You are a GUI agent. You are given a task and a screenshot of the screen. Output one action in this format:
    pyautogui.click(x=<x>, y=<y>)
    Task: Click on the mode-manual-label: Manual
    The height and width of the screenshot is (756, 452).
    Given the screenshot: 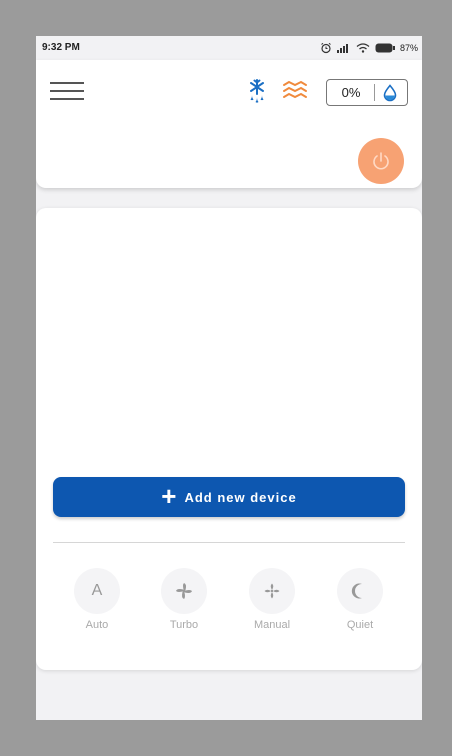 What is the action you would take?
    pyautogui.click(x=272, y=625)
    